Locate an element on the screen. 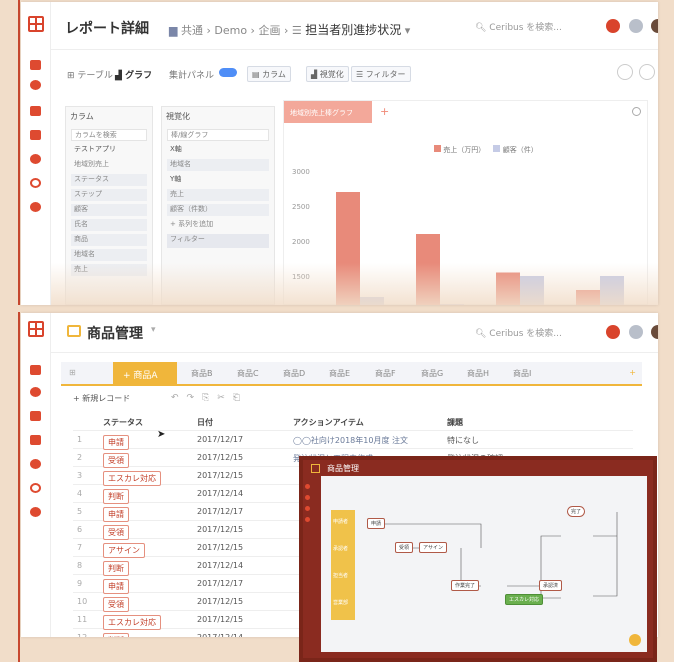  app-logo-icon is located at coordinates (36, 24).